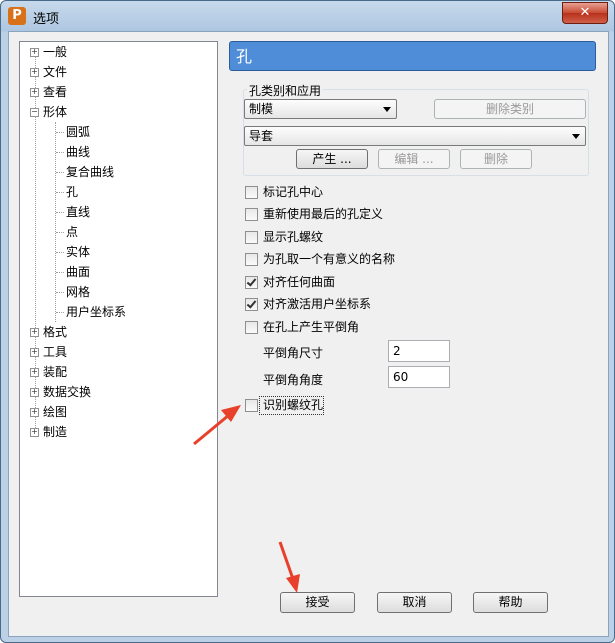 This screenshot has height=643, width=615. I want to click on annotation-arrows, so click(246, 499).